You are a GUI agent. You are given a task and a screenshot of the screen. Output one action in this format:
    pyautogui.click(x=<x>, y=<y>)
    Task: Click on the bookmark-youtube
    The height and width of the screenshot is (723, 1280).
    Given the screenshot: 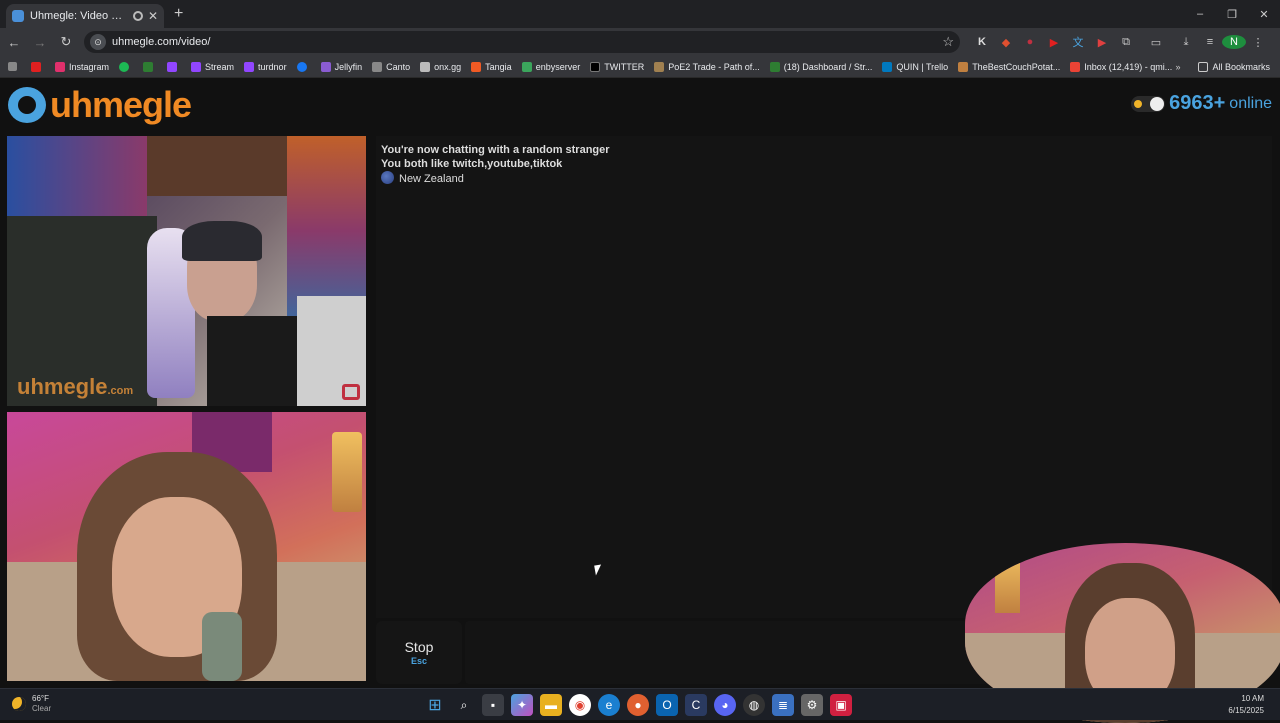 What is the action you would take?
    pyautogui.click(x=38, y=66)
    